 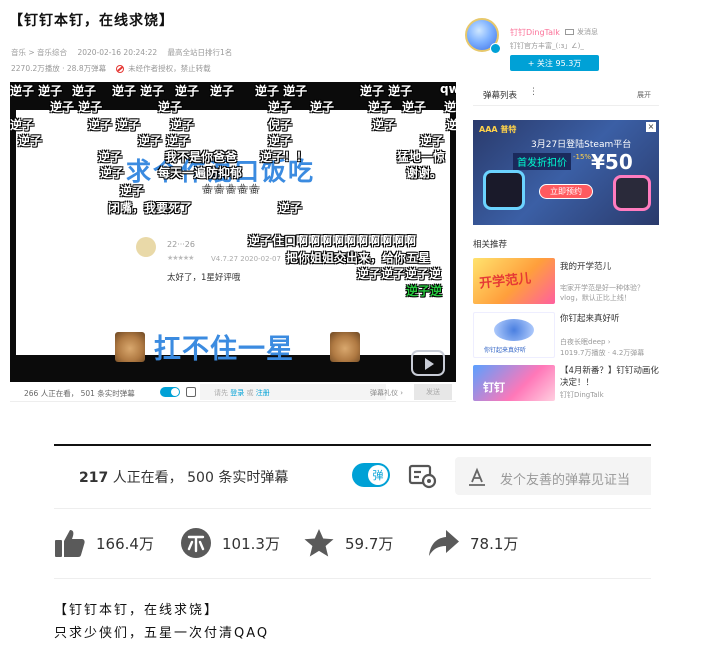 I want to click on danmaku: 逆, so click(x=450, y=107).